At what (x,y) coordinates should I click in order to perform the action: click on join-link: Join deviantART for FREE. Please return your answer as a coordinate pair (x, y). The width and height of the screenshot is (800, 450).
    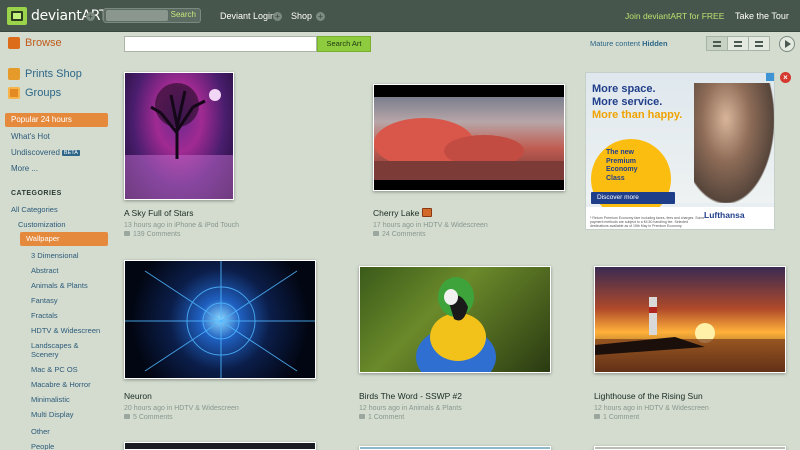
    Looking at the image, I should click on (674, 16).